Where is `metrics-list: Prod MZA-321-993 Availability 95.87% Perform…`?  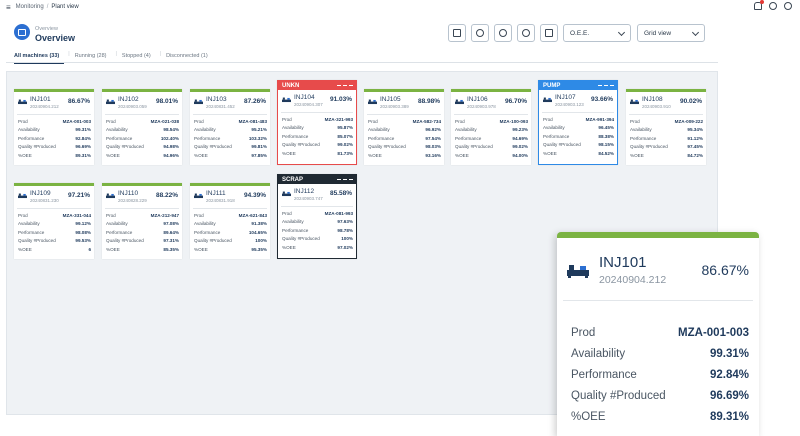
metrics-list: Prod MZA-321-993 Availability 95.87% Perform… is located at coordinates (317, 135).